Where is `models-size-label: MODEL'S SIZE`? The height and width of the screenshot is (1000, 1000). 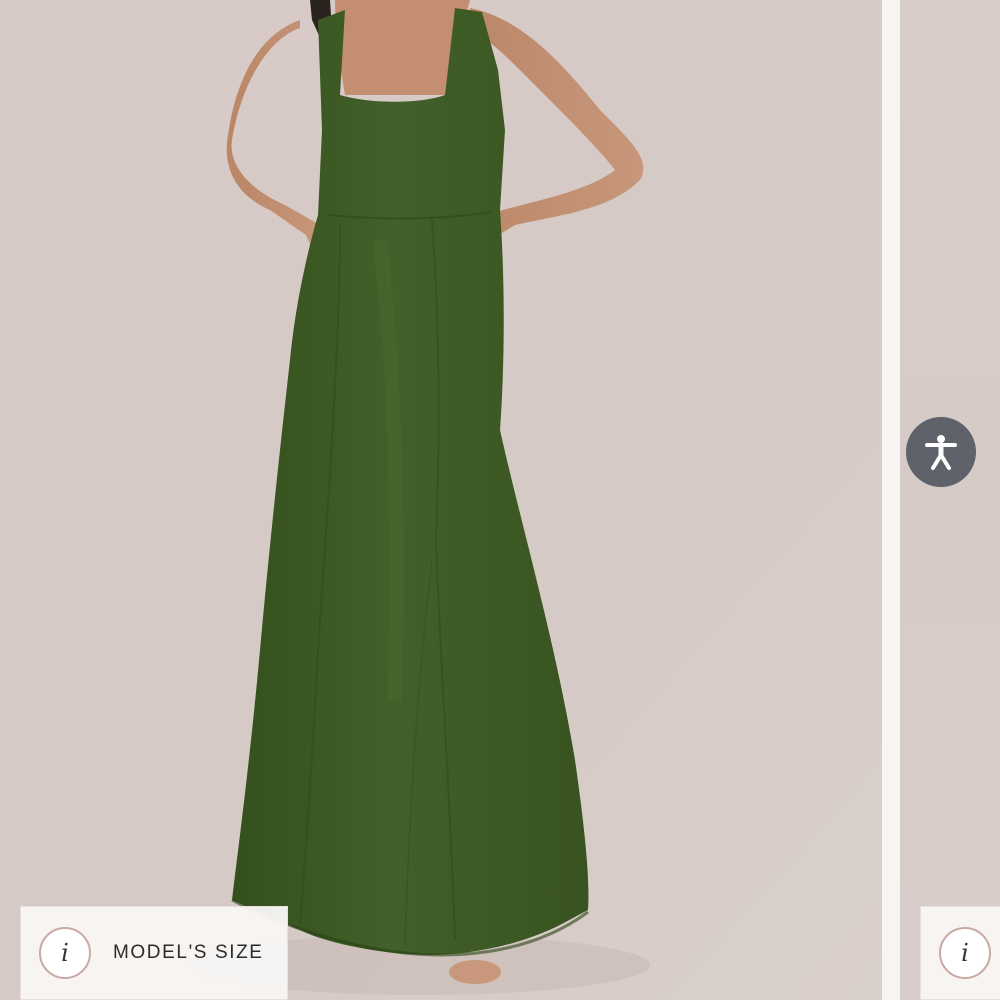 models-size-label: MODEL'S SIZE is located at coordinates (188, 952).